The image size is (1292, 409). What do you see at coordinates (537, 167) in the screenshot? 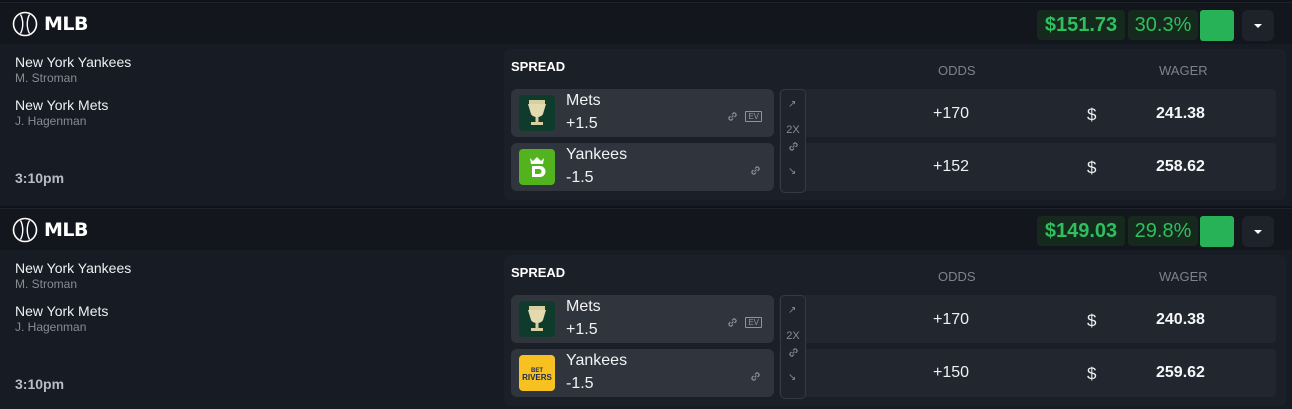
I see `draftkings-logo-icon` at bounding box center [537, 167].